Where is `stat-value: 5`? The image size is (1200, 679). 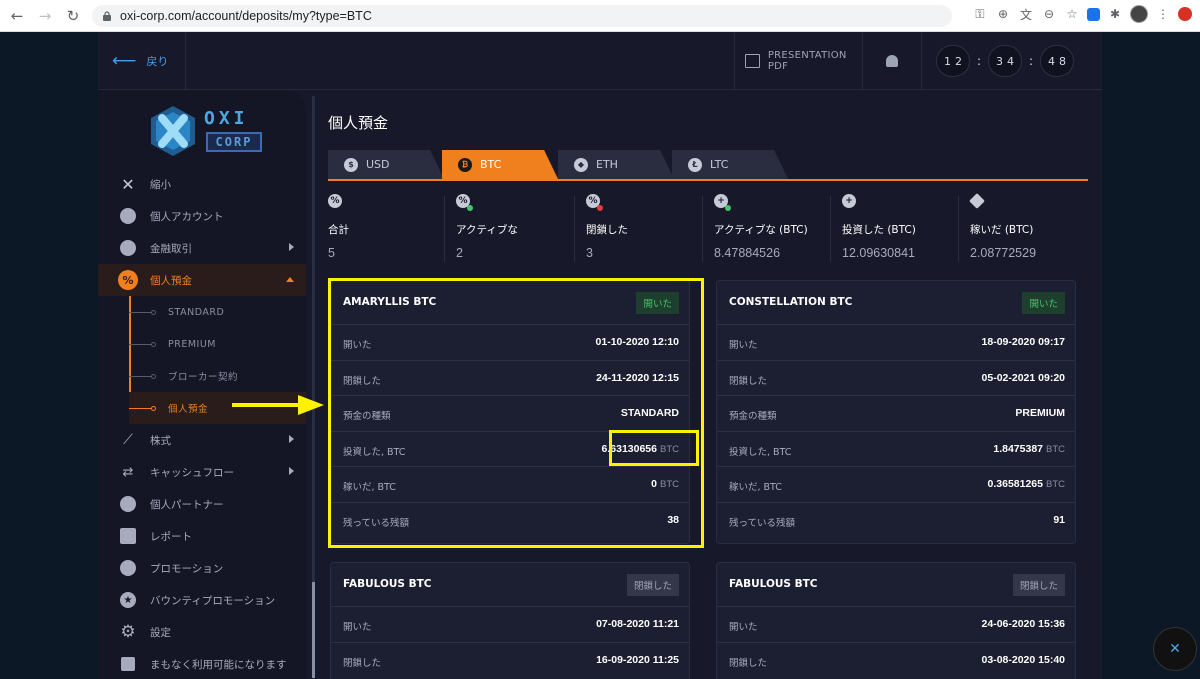
stat-value: 5 is located at coordinates (331, 253).